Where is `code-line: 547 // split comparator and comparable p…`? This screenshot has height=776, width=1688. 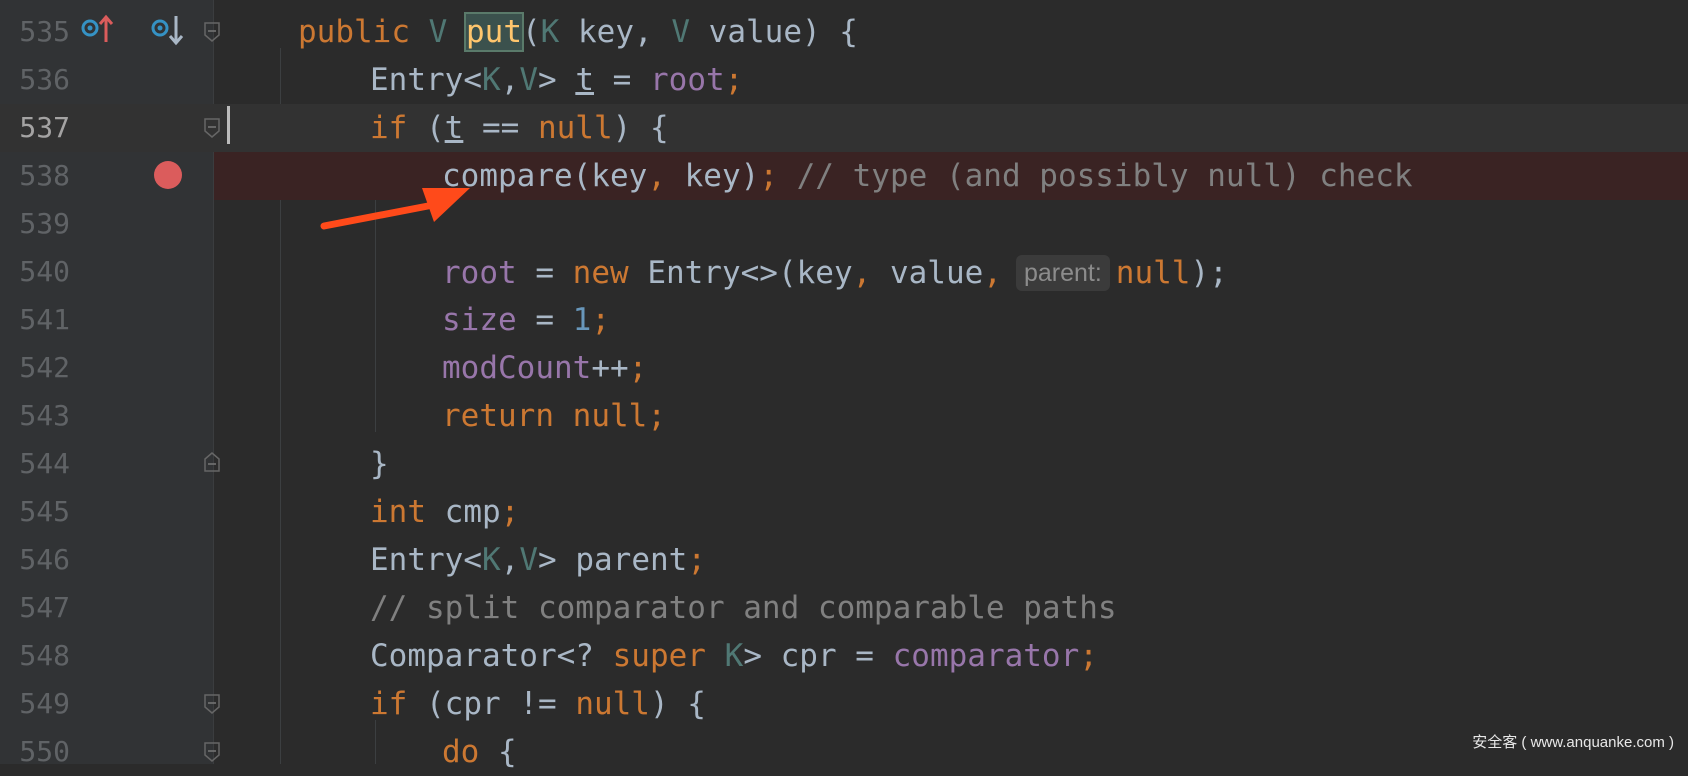
code-line: 547 // split comparator and comparable p… is located at coordinates (844, 608).